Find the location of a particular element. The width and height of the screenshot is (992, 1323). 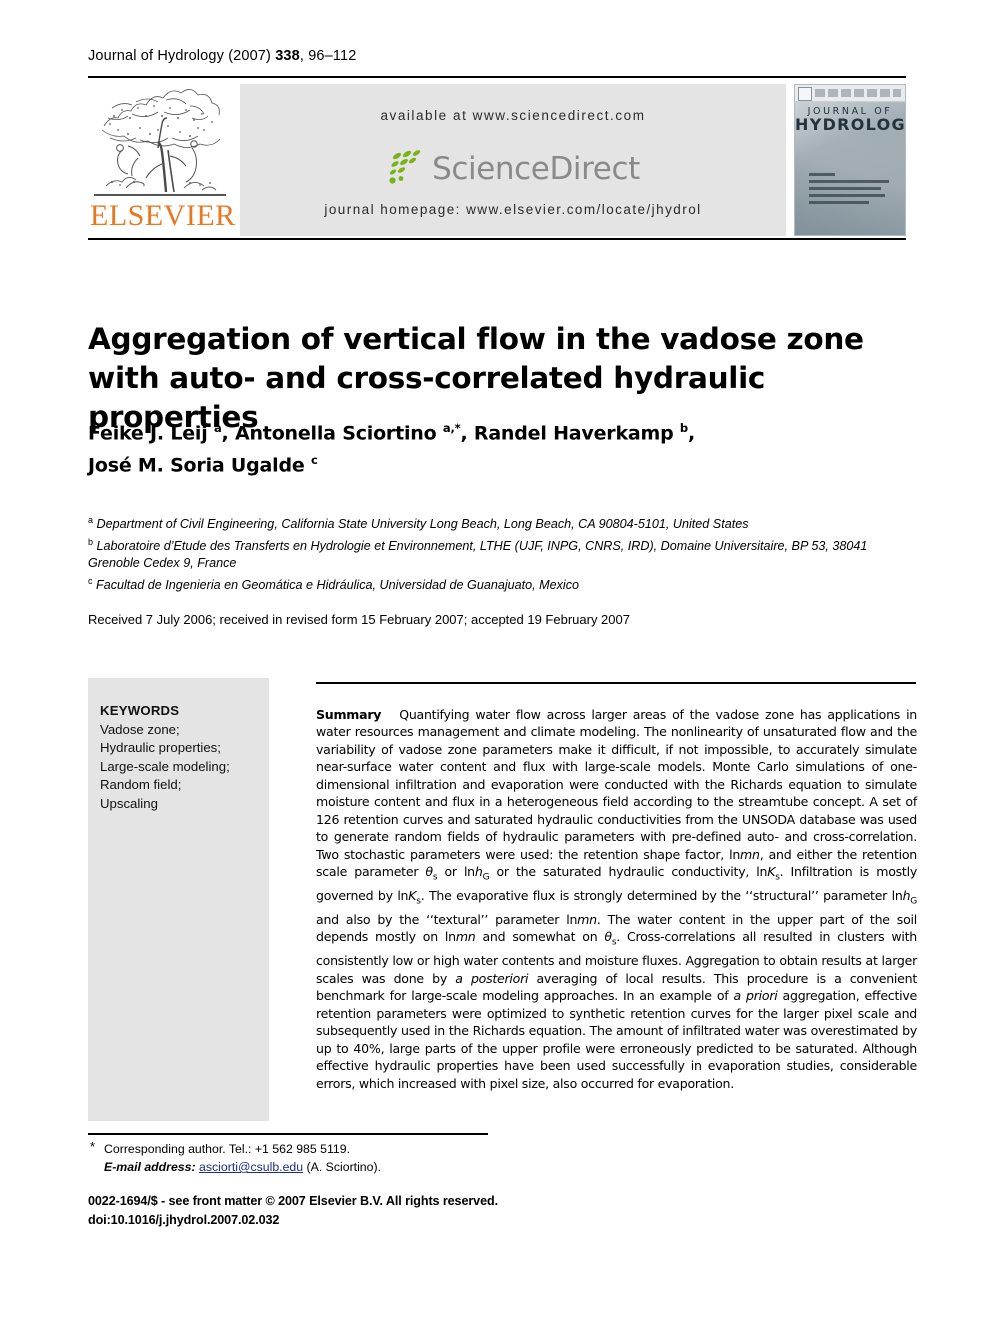

corresponding-author-marker: * is located at coordinates (93, 1146).